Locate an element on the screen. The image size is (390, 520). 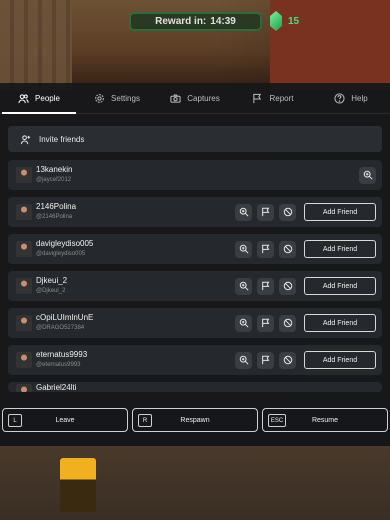
player-display-name: eternatus9993 is located at coordinates (62, 355).